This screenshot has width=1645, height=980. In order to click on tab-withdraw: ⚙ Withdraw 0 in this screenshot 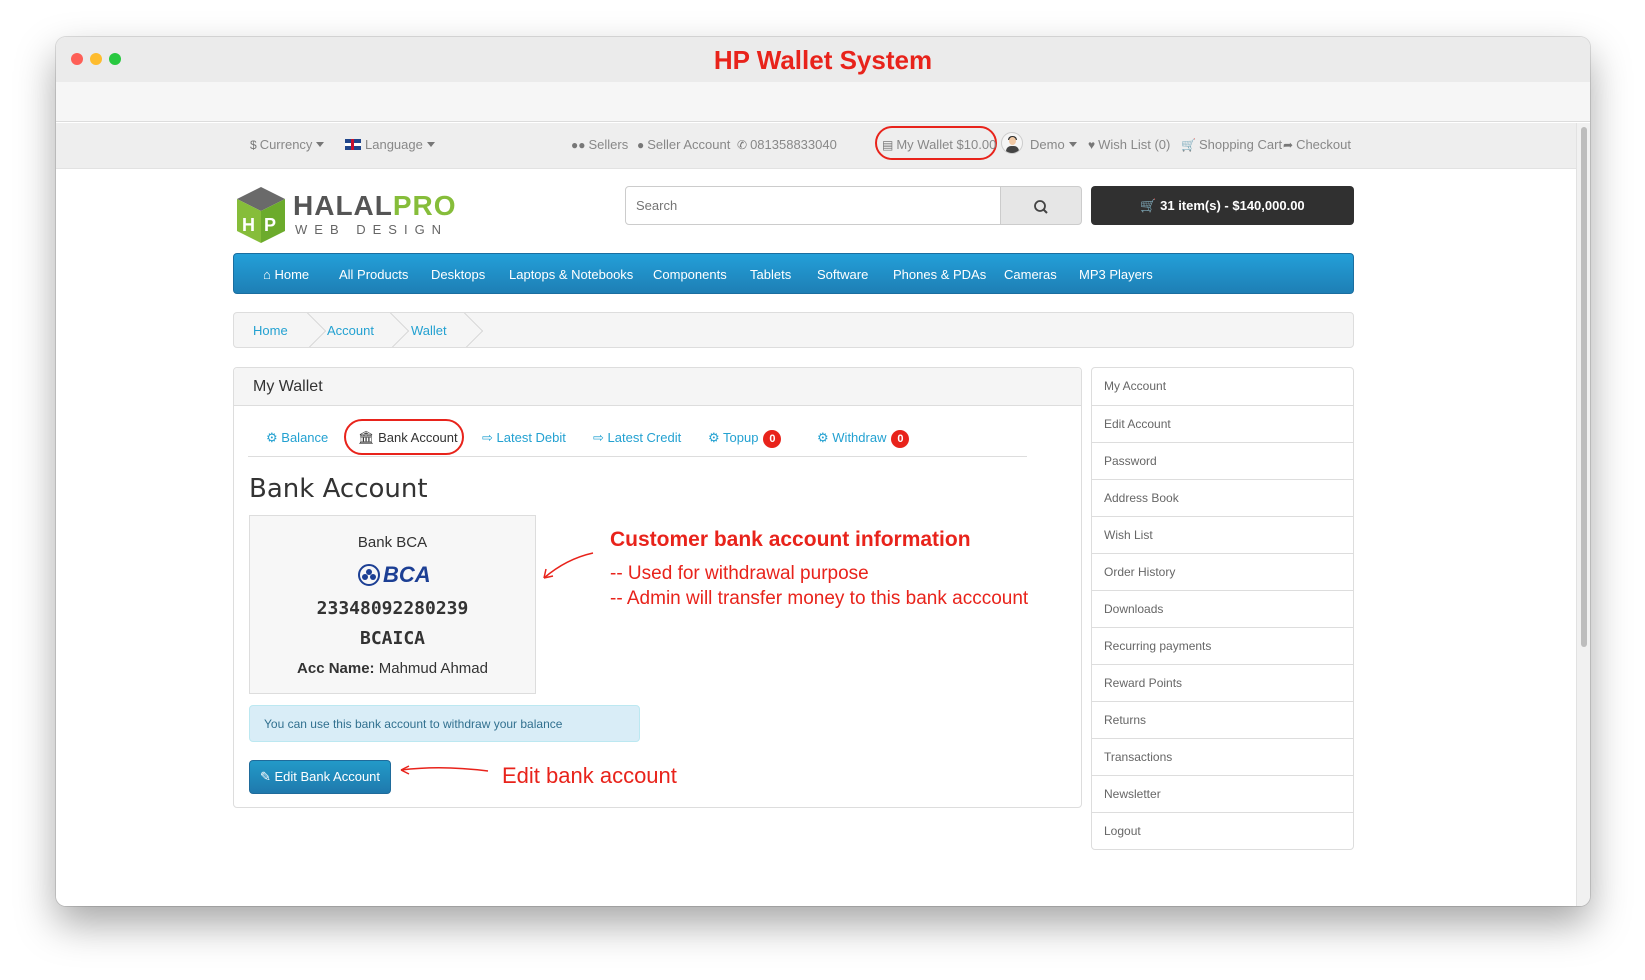, I will do `click(863, 439)`.